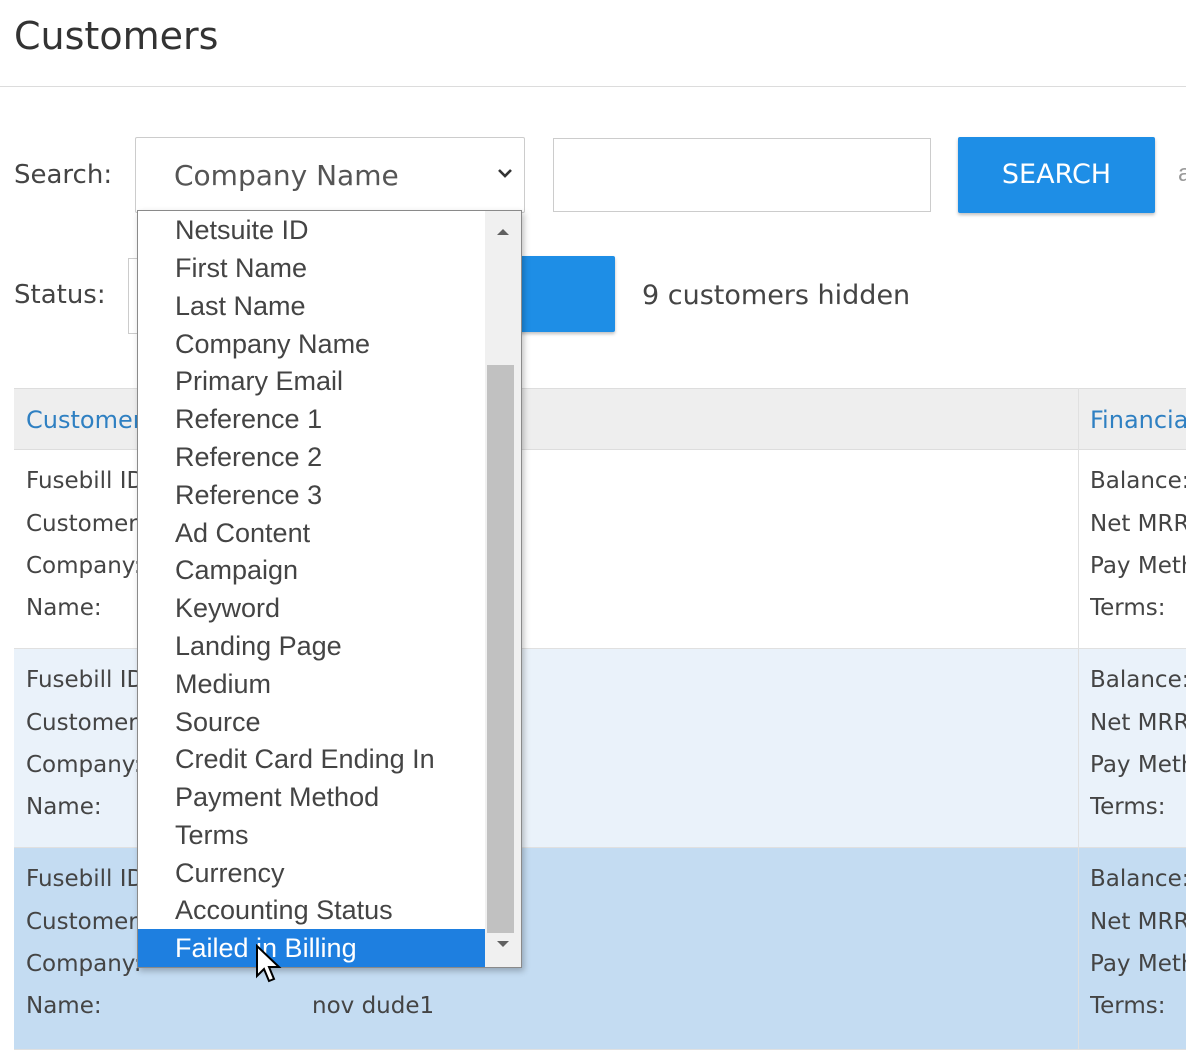 This screenshot has height=1050, width=1186. I want to click on dropdown-option-landing-page: Landing Page, so click(311, 646).